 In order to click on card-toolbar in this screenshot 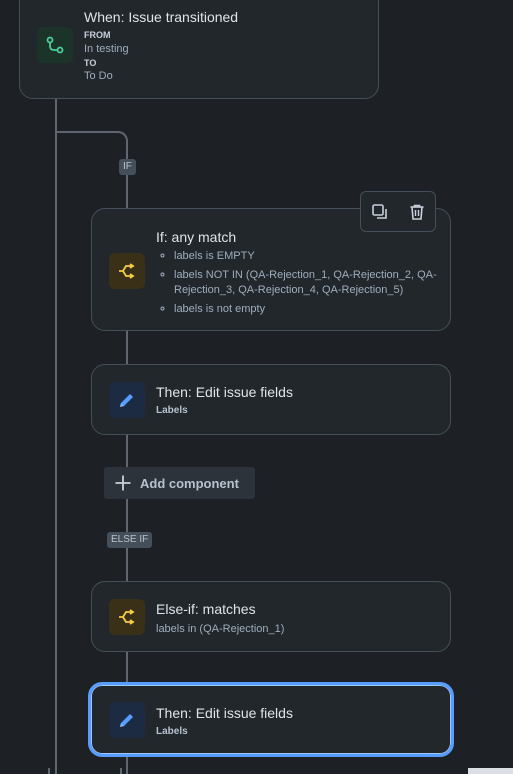, I will do `click(398, 211)`.